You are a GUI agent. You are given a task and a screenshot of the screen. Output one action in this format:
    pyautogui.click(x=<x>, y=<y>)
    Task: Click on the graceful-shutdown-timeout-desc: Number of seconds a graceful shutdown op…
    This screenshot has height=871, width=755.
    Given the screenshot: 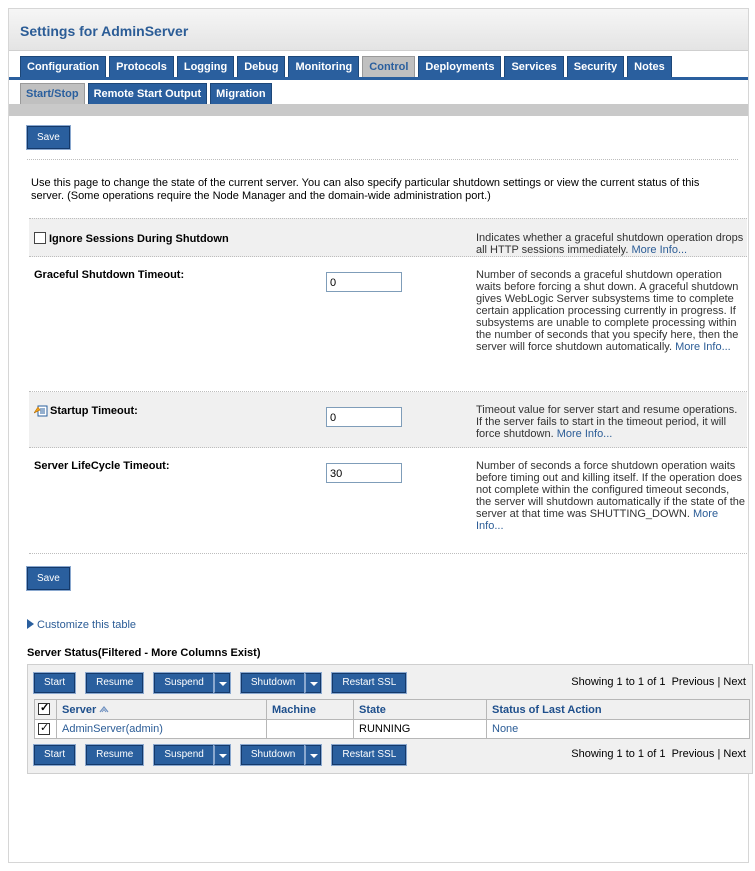 What is the action you would take?
    pyautogui.click(x=607, y=311)
    